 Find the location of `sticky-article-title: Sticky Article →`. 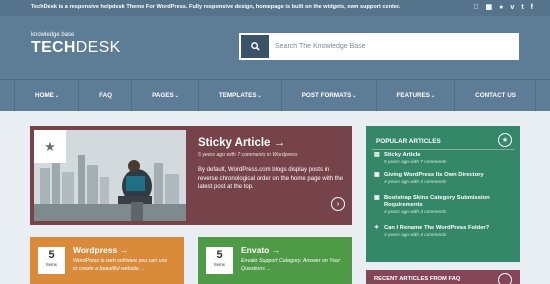

sticky-article-title: Sticky Article → is located at coordinates (272, 143).